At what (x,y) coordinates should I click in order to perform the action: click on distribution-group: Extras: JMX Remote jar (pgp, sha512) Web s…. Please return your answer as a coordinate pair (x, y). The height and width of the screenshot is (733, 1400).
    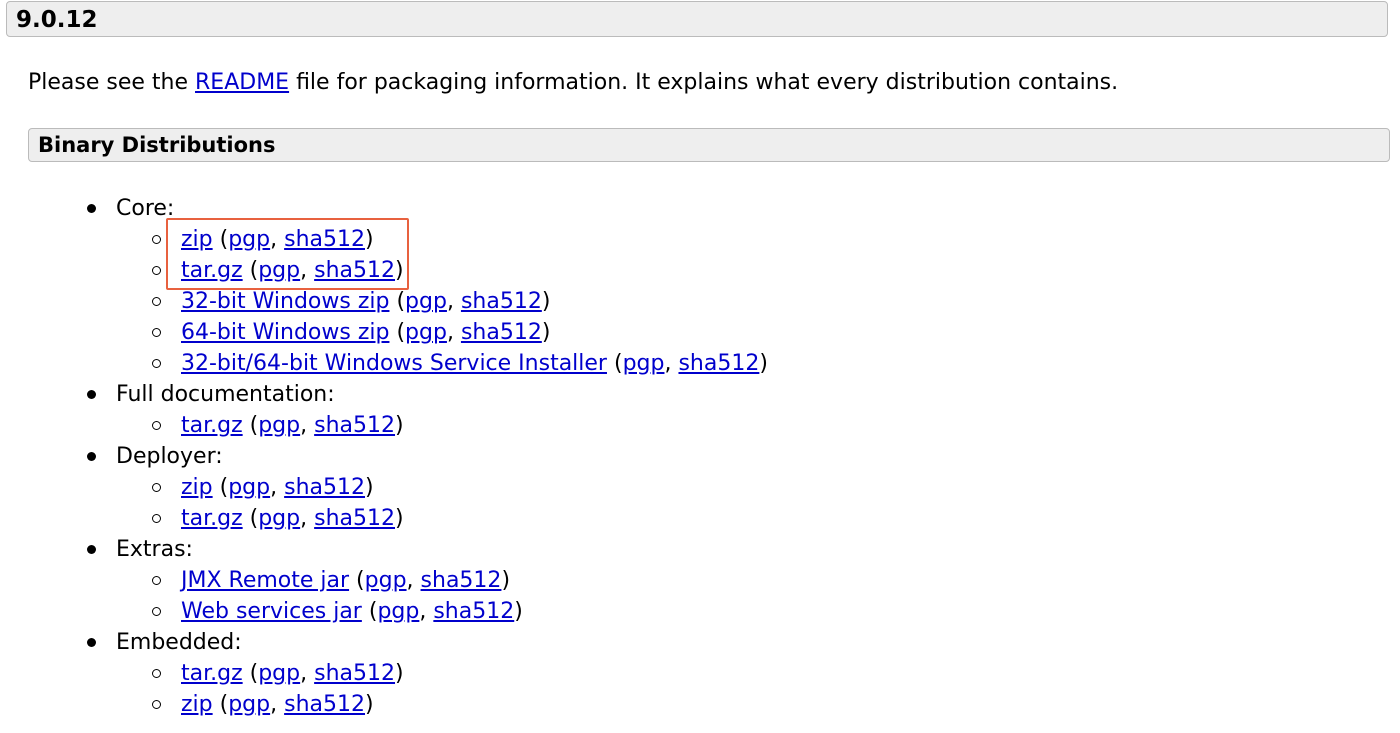
    Looking at the image, I should click on (384, 580).